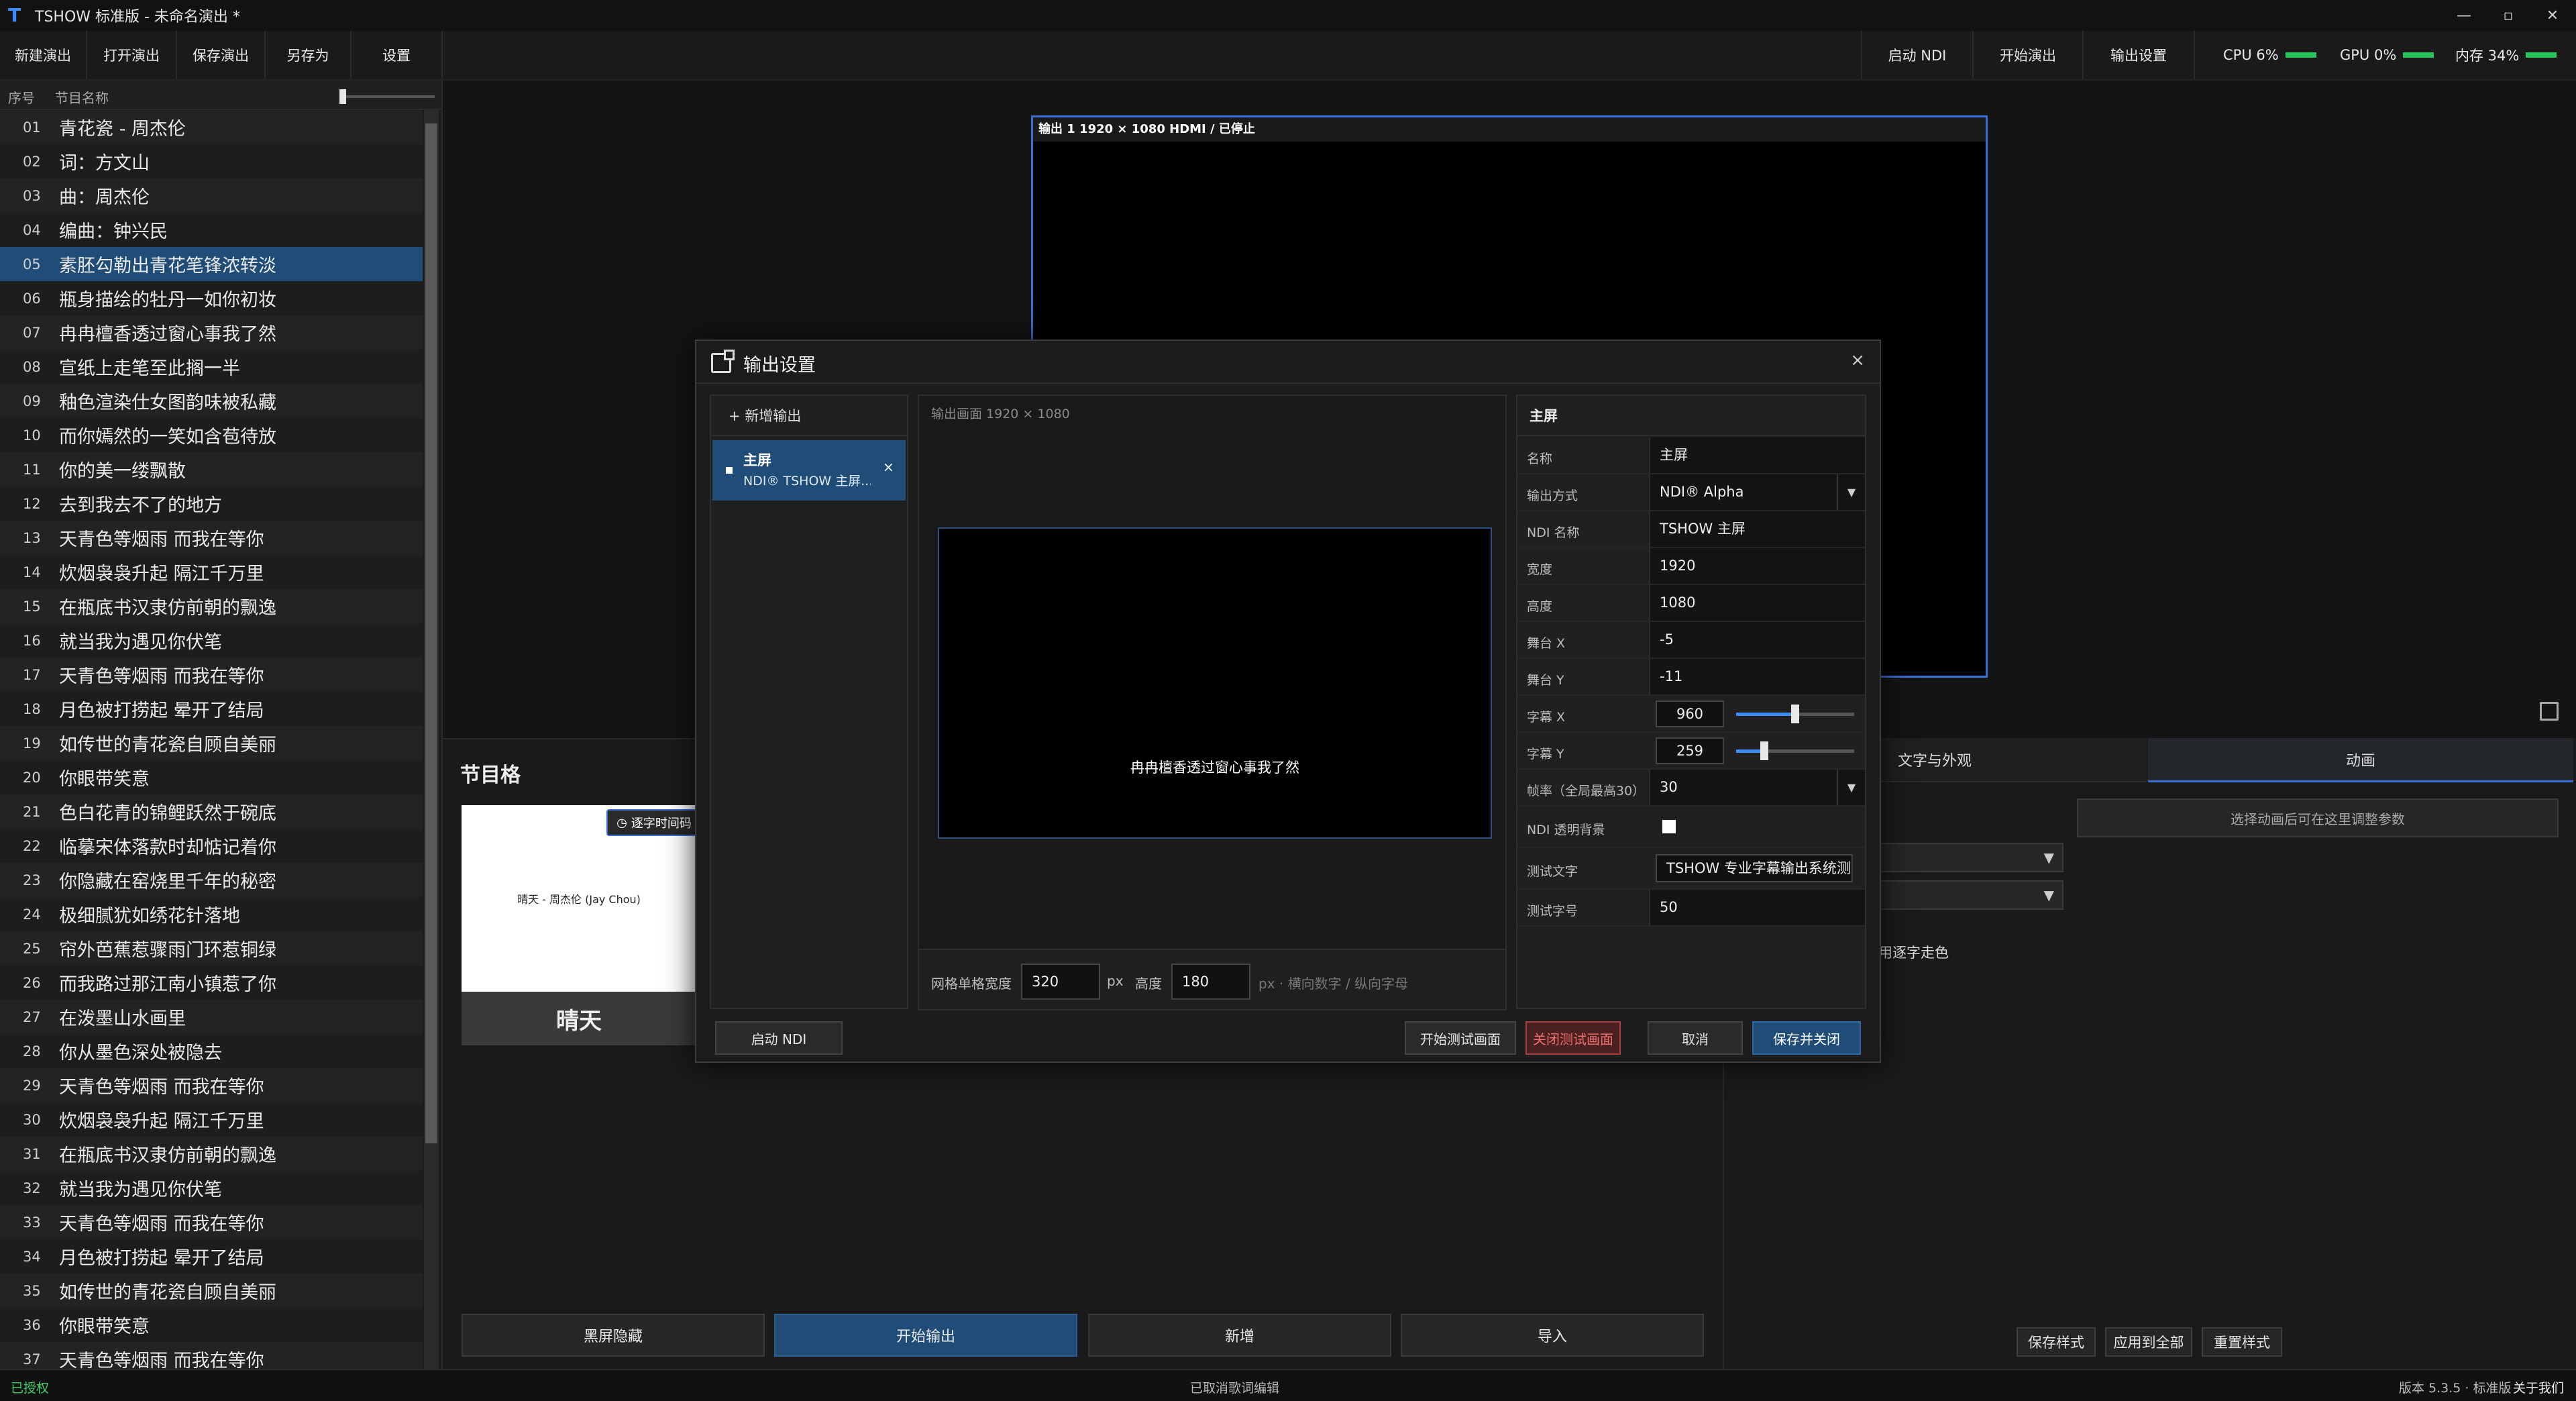 Image resolution: width=2576 pixels, height=1401 pixels. Describe the element at coordinates (211, 127) in the screenshot. I see `list-item: 01 青花瓷 - 周杰伦` at that location.